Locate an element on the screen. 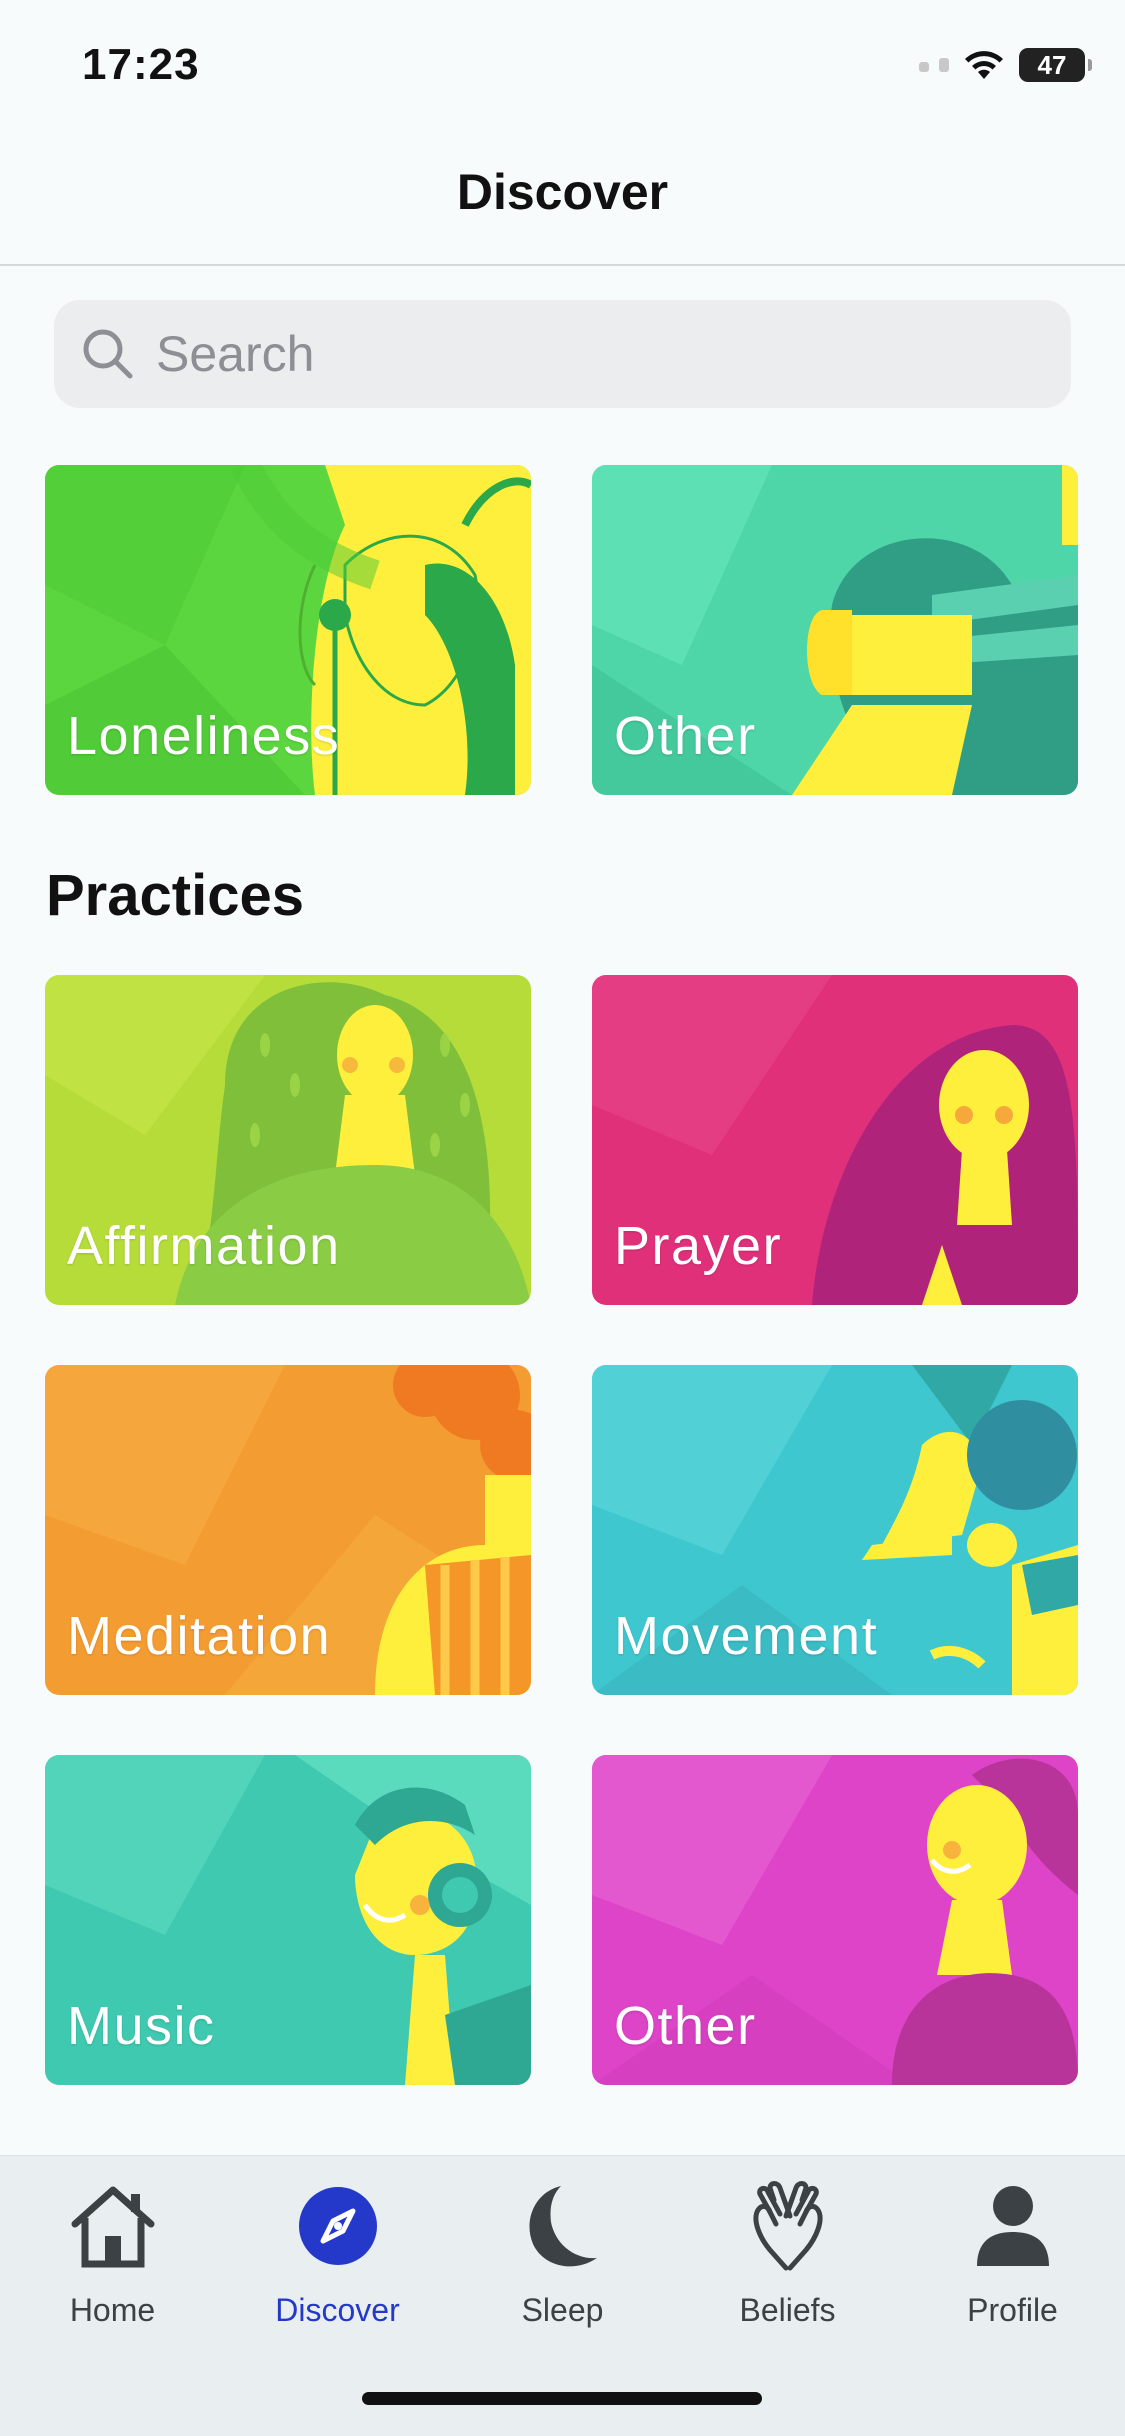 The width and height of the screenshot is (1125, 2436). tab-home: Home is located at coordinates (112, 2268).